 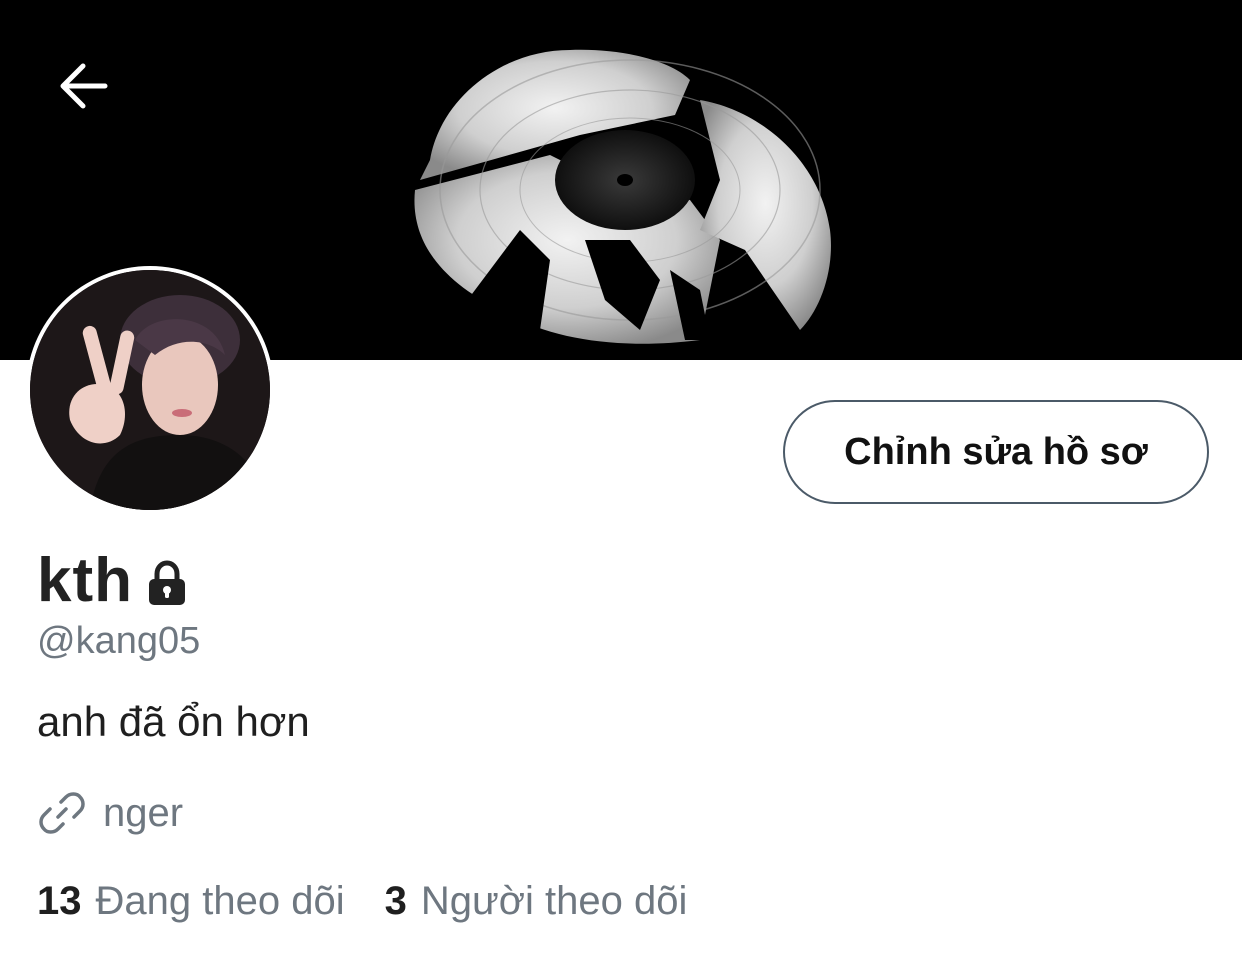 I want to click on avatar-image, so click(x=150, y=390).